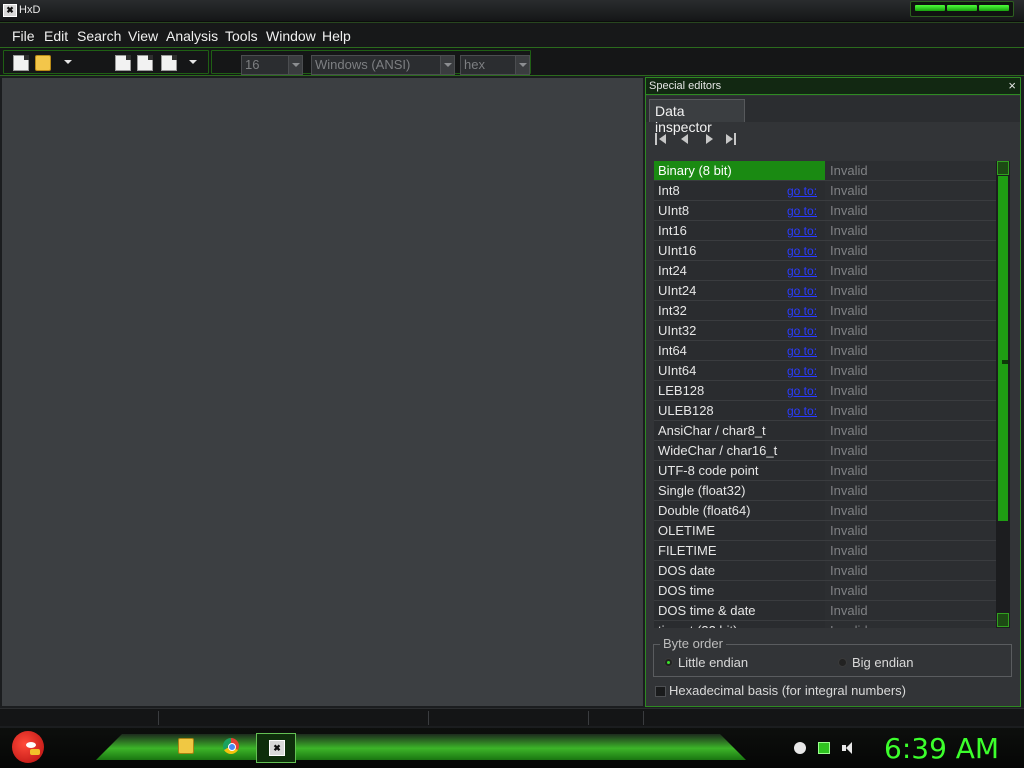 The width and height of the screenshot is (1024, 768). Describe the element at coordinates (241, 36) in the screenshot. I see `menu-tools: Tools` at that location.